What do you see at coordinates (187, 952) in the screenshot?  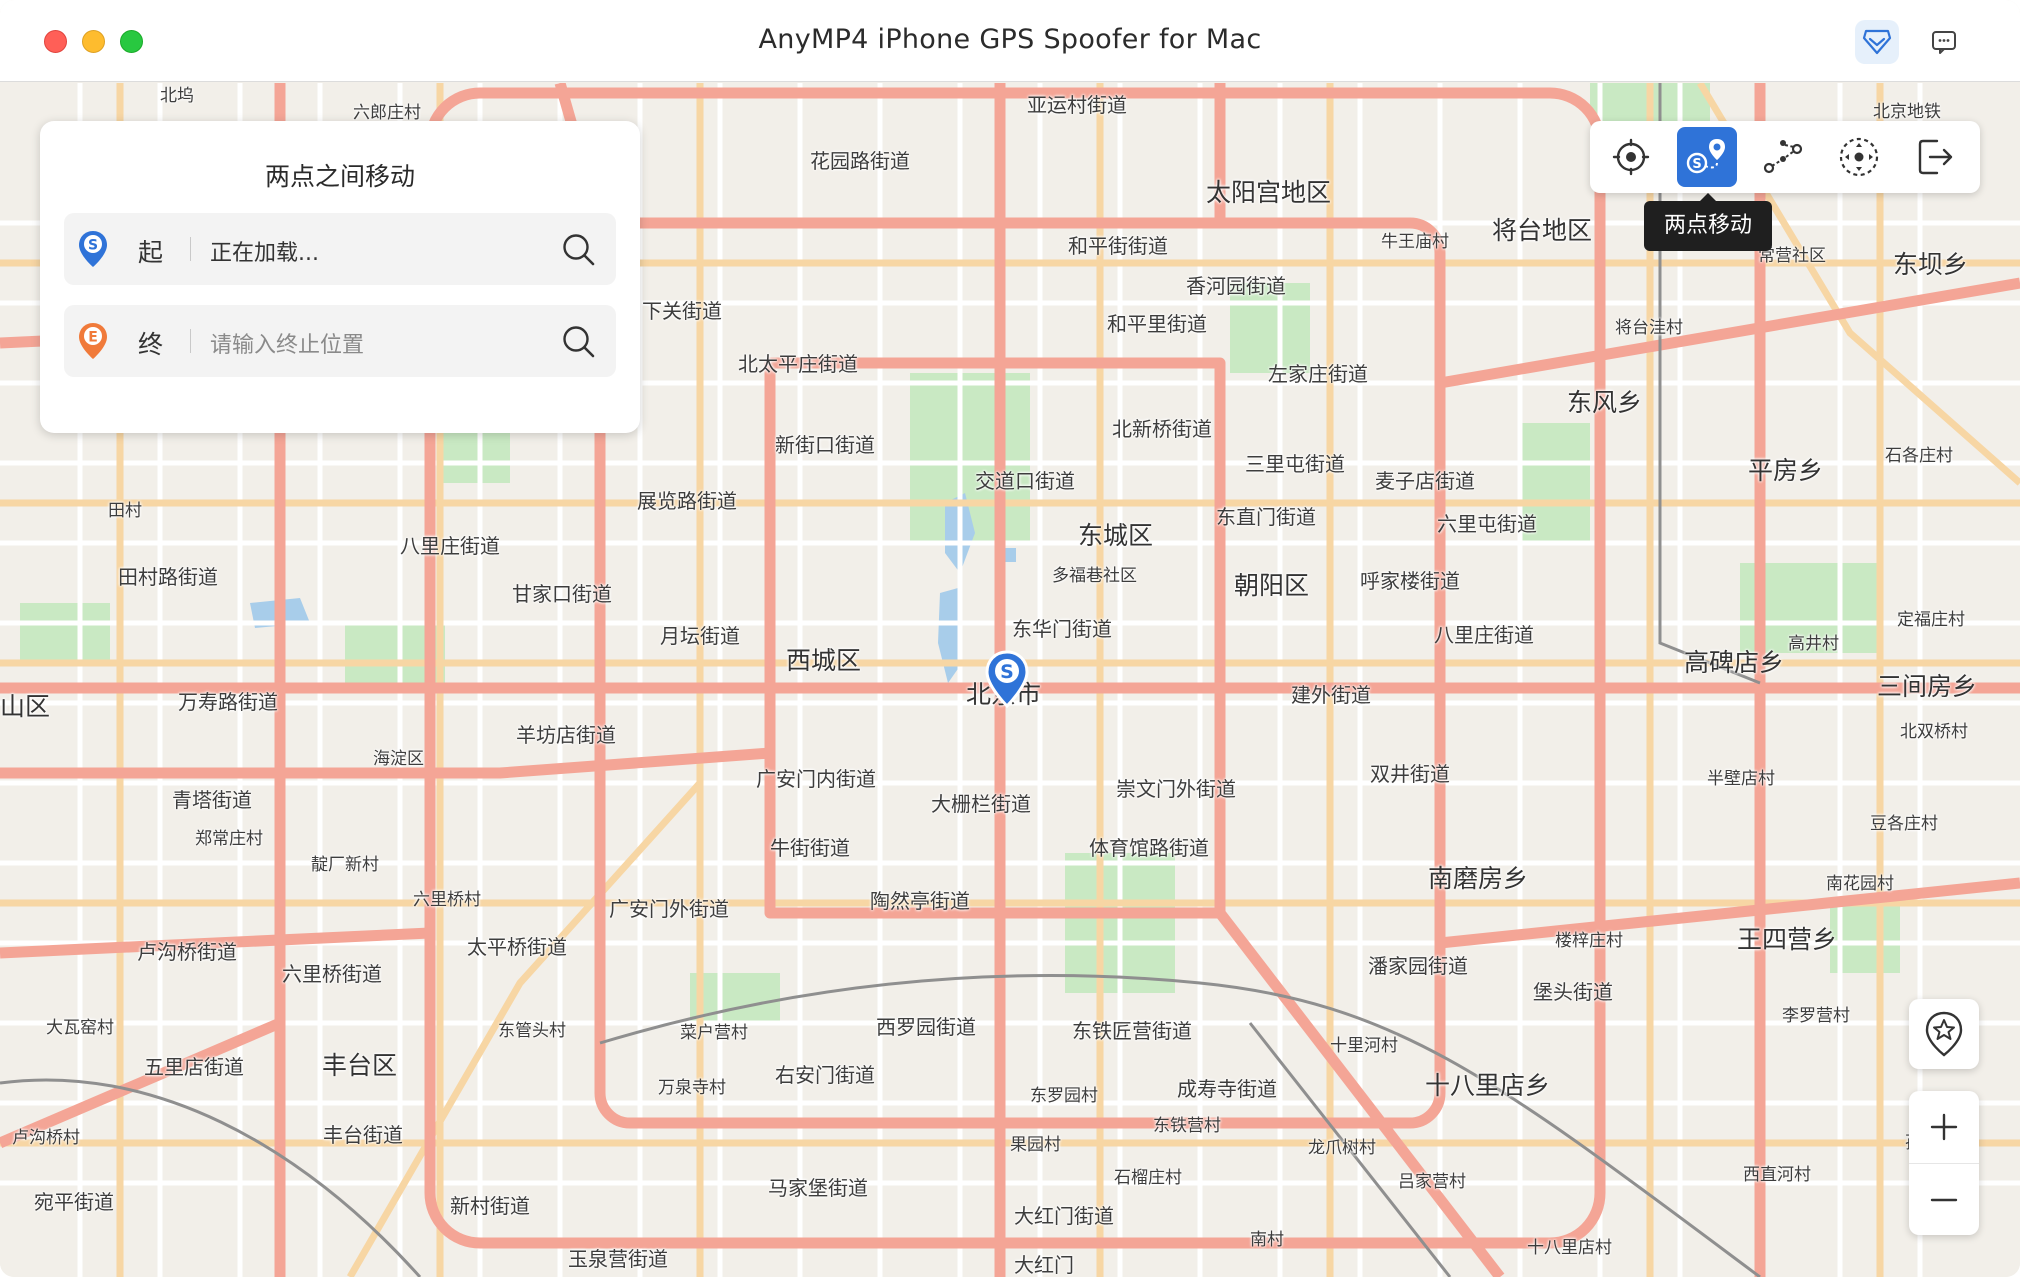 I see `map-label: 卢沟桥街道` at bounding box center [187, 952].